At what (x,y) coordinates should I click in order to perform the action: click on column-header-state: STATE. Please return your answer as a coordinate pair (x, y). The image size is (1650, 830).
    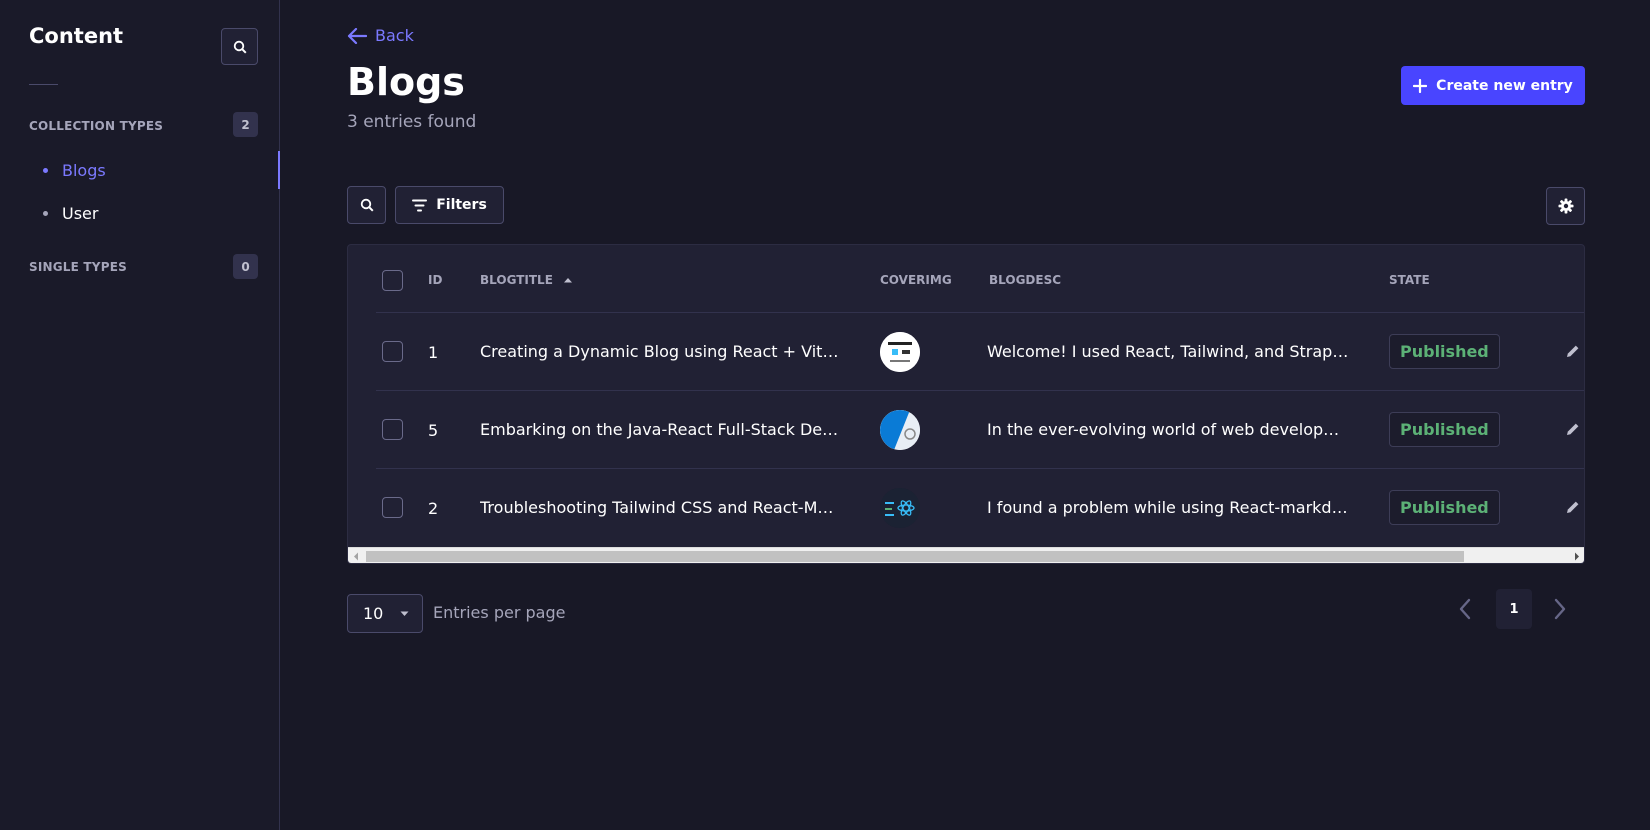
    Looking at the image, I should click on (1409, 280).